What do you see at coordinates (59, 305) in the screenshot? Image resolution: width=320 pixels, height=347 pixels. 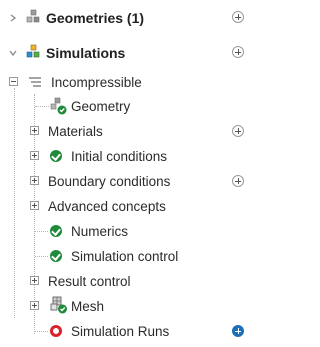 I see `mesh-icon` at bounding box center [59, 305].